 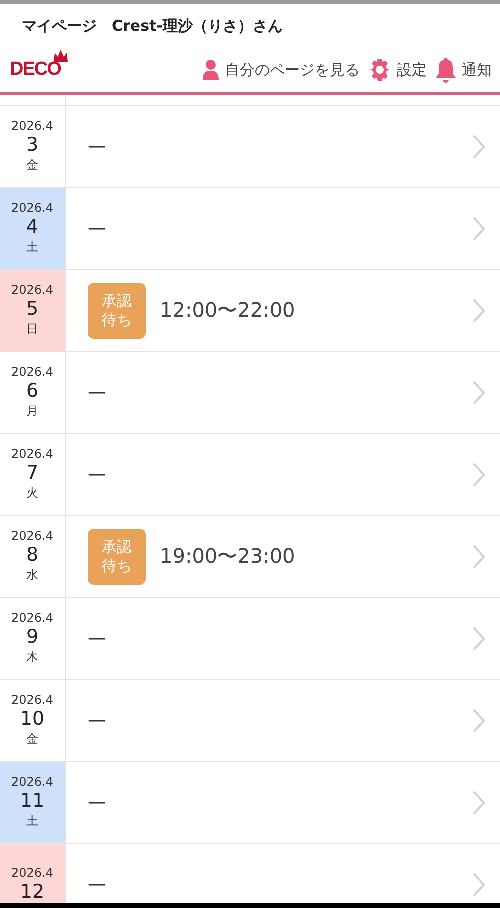 What do you see at coordinates (35, 70) in the screenshot?
I see `logo: DECO` at bounding box center [35, 70].